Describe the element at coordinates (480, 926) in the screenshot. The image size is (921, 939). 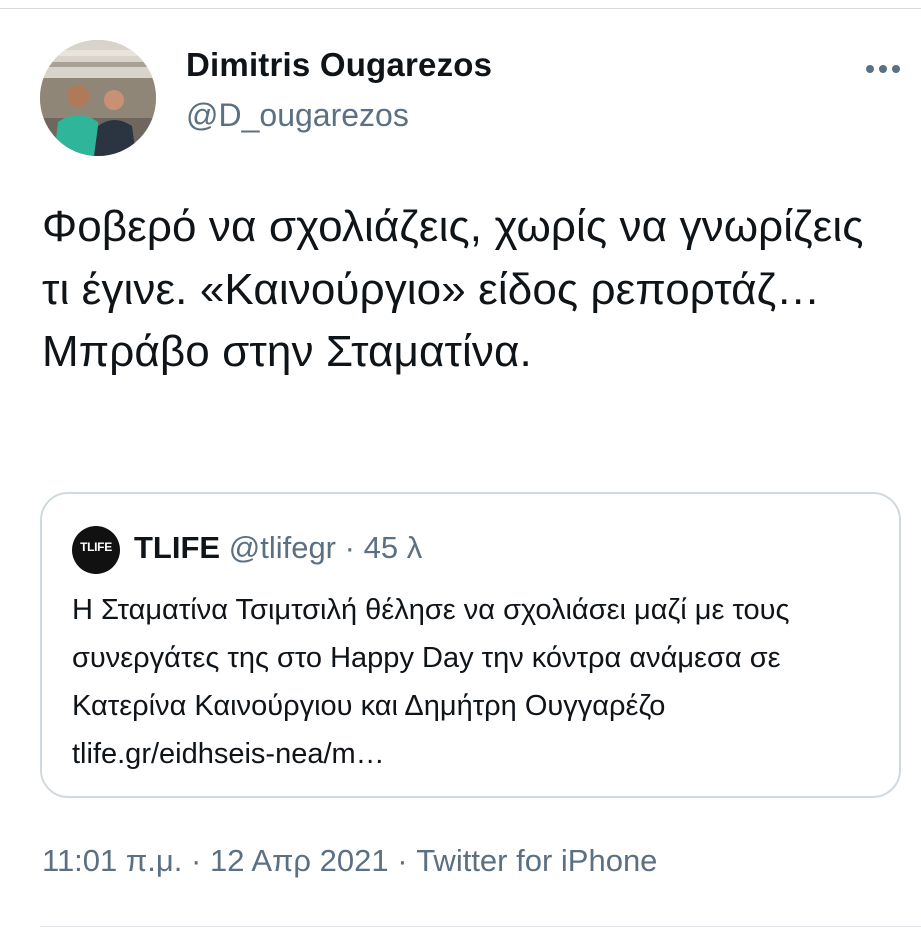
I see `bottom-divider` at that location.